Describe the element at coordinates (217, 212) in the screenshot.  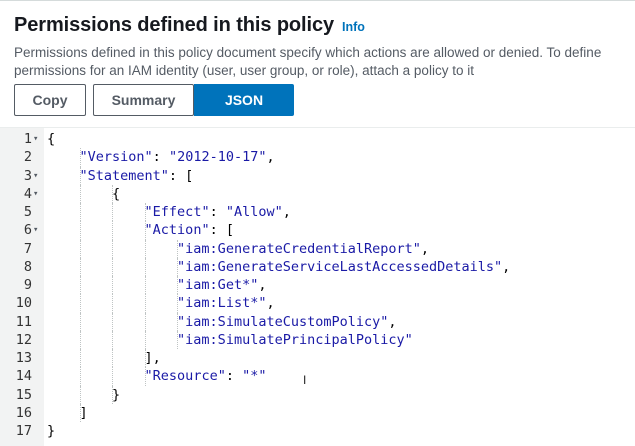
I see `code-text: "Effect": "Allow",` at that location.